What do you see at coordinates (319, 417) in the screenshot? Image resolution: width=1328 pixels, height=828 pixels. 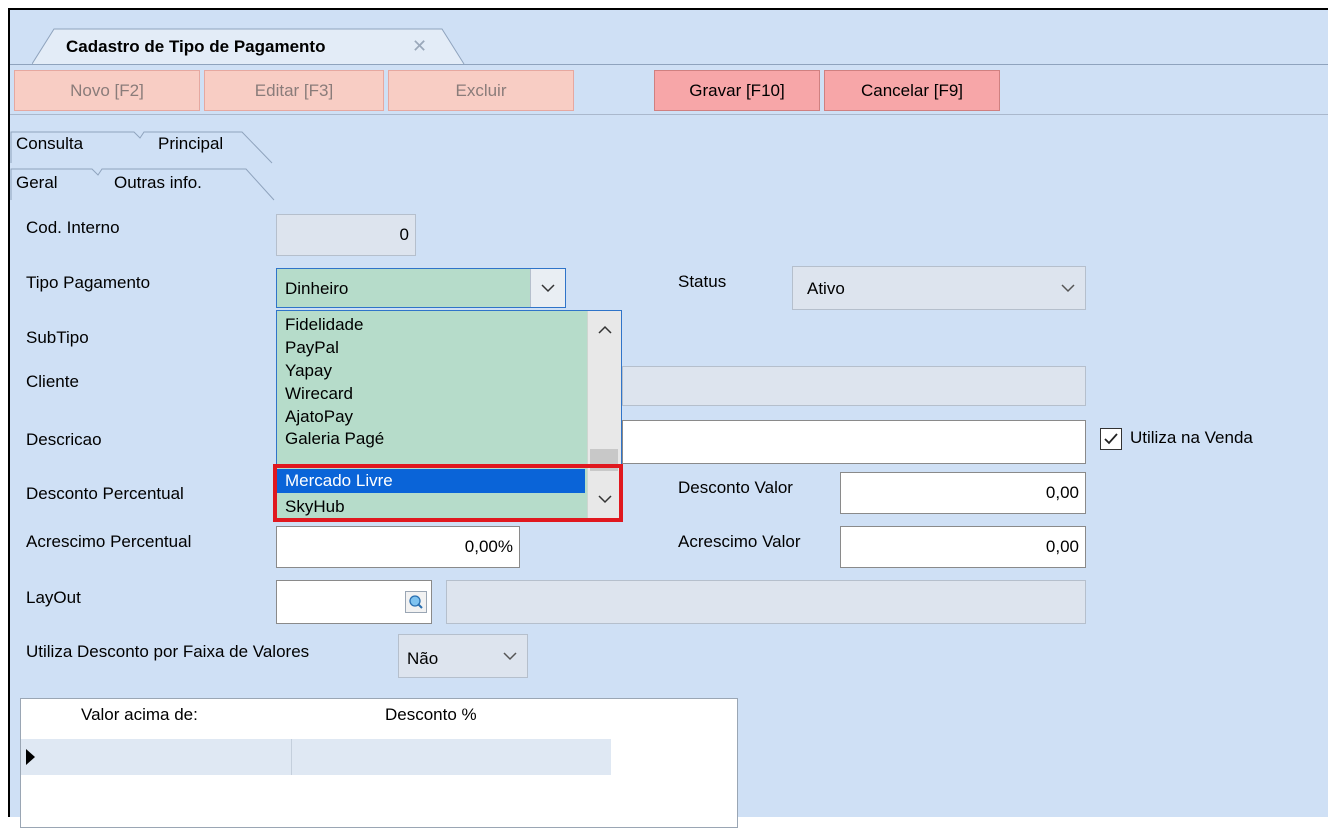 I see `list-item: AjatoPay` at bounding box center [319, 417].